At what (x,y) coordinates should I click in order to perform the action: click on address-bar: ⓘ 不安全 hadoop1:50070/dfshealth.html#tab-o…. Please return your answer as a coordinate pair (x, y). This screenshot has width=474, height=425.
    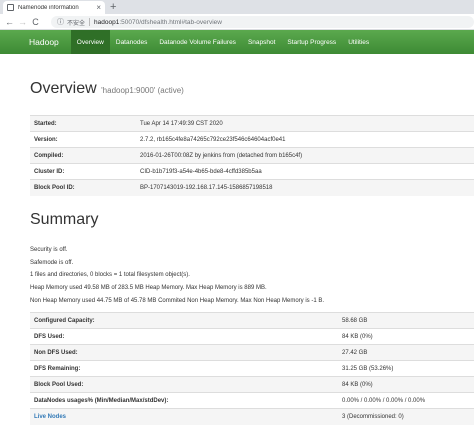
    Looking at the image, I should click on (262, 22).